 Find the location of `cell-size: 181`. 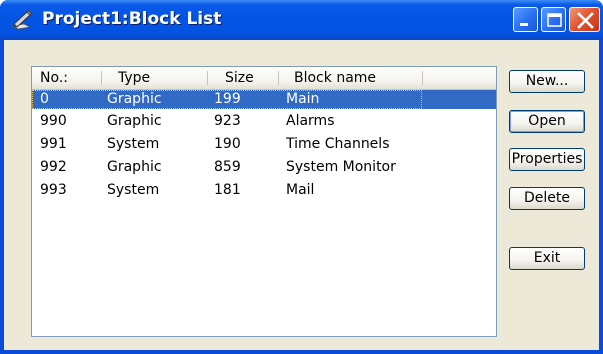

cell-size: 181 is located at coordinates (227, 190).